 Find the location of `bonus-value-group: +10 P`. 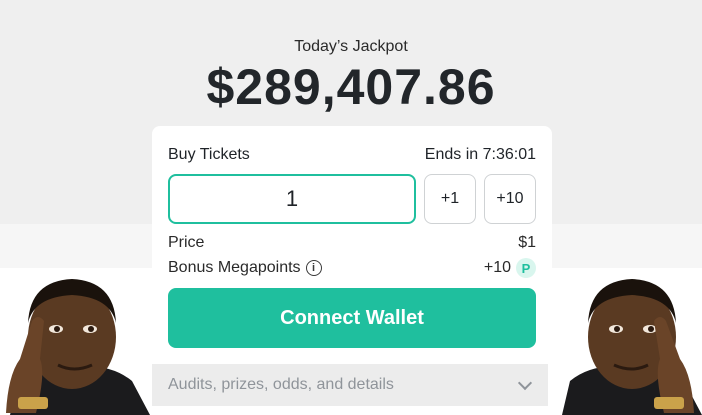

bonus-value-group: +10 P is located at coordinates (510, 268).